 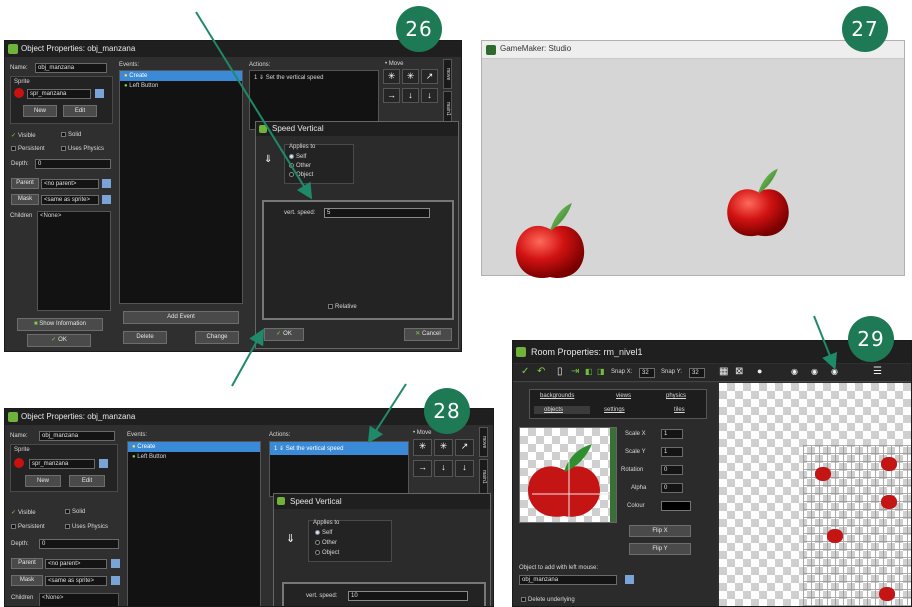 I want to click on arrow-to-vert-speed, so click(x=254, y=105).